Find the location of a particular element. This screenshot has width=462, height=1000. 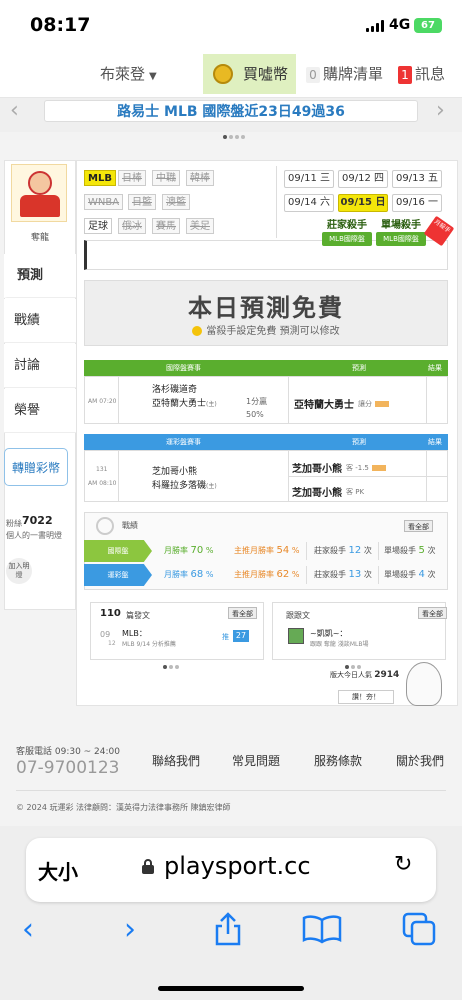

date-0915: 09/15 日 is located at coordinates (363, 203).